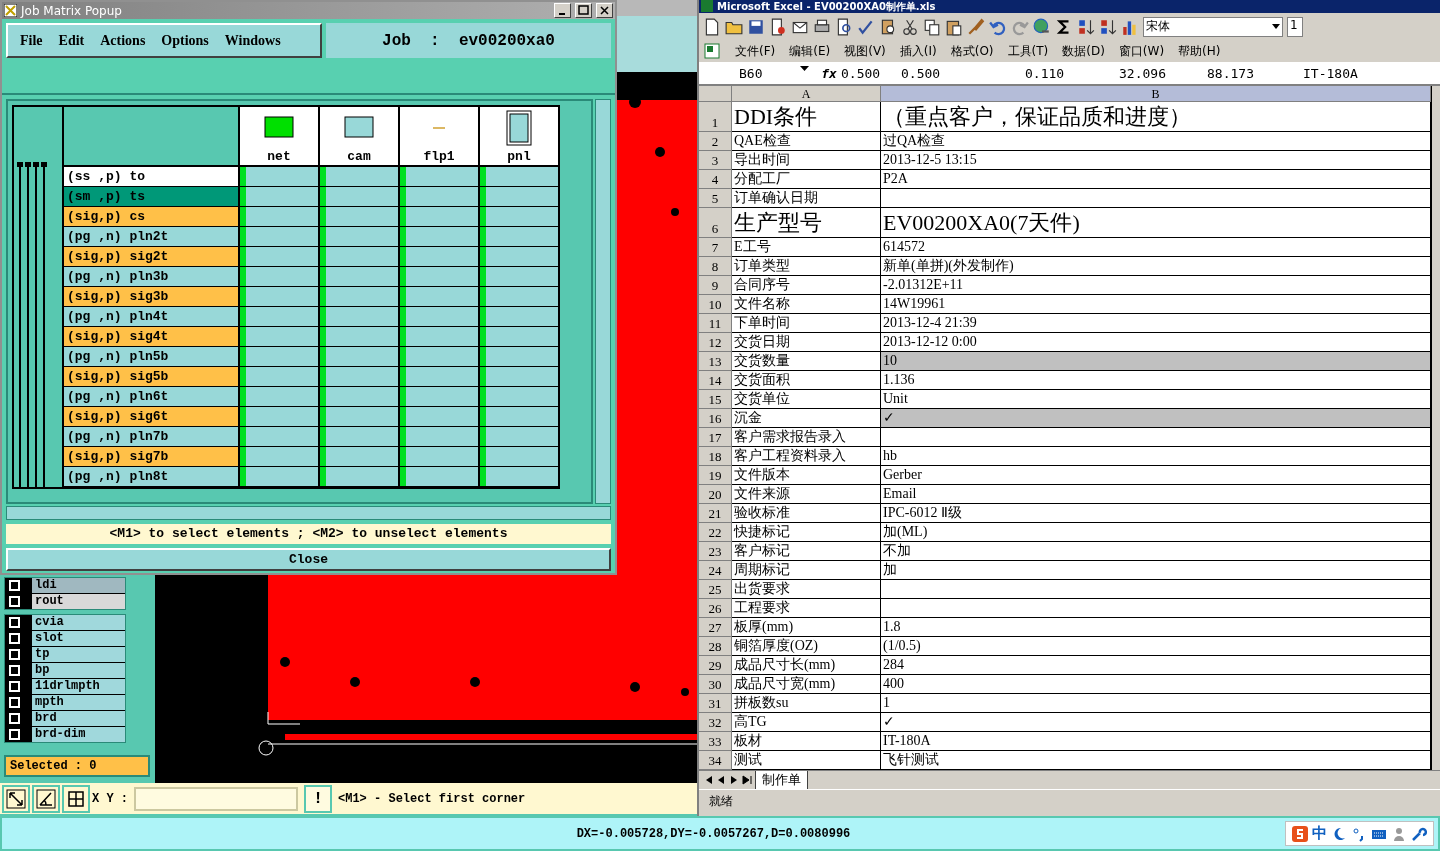 The image size is (1440, 851). I want to click on row-header: 4, so click(715, 179).